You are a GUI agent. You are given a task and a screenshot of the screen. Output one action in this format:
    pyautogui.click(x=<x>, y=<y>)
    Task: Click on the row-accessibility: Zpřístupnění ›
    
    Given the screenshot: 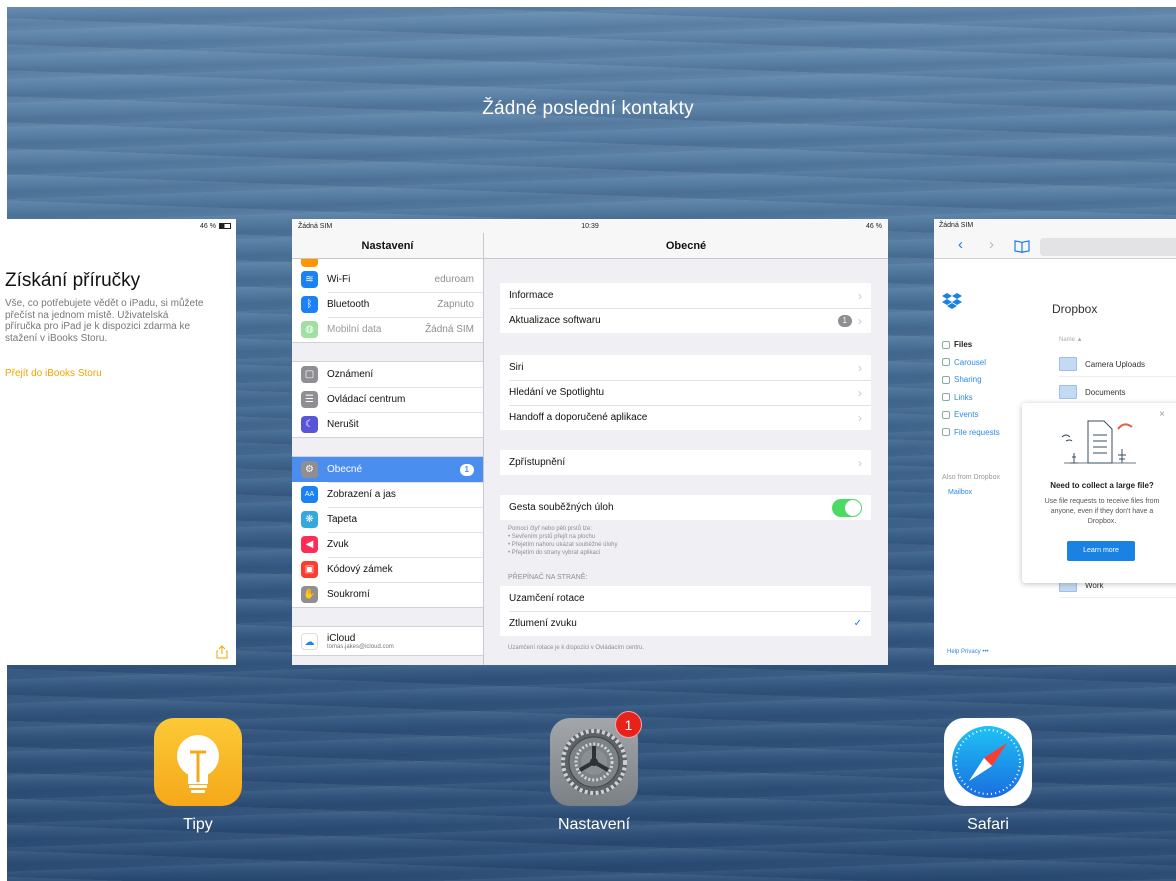 What is the action you would take?
    pyautogui.click(x=685, y=462)
    